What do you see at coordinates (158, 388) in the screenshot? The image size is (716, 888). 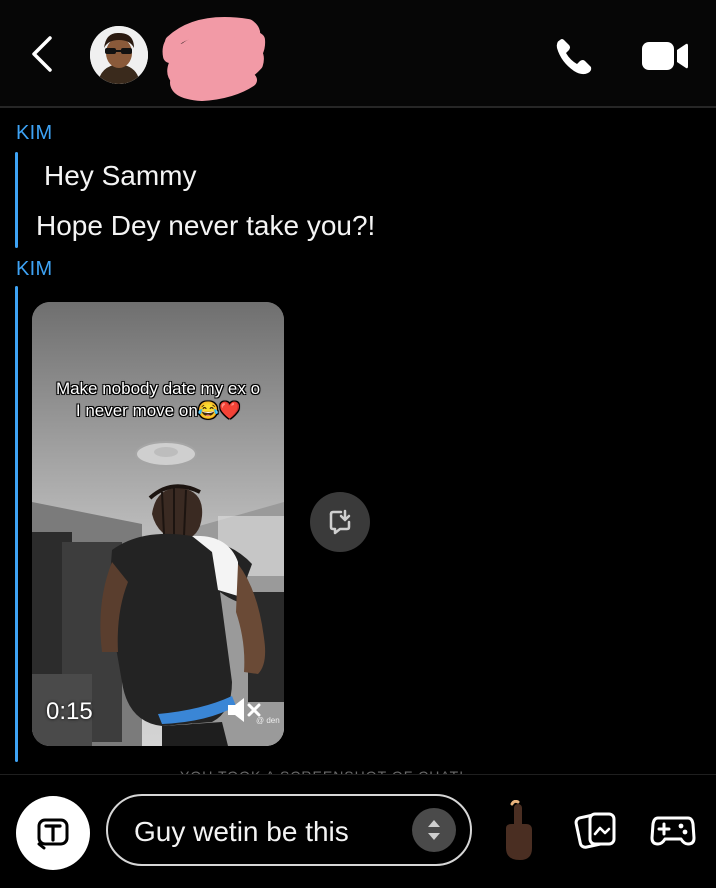 I see `video-caption: Make nobody date my ex o` at bounding box center [158, 388].